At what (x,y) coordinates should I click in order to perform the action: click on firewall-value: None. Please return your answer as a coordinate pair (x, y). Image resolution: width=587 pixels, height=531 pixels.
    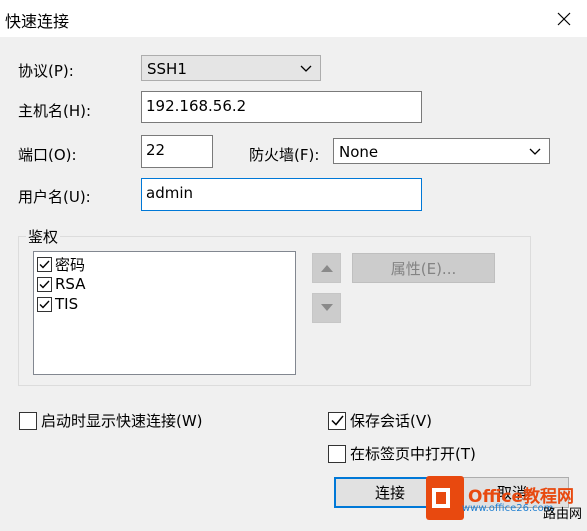
    Looking at the image, I should click on (359, 152).